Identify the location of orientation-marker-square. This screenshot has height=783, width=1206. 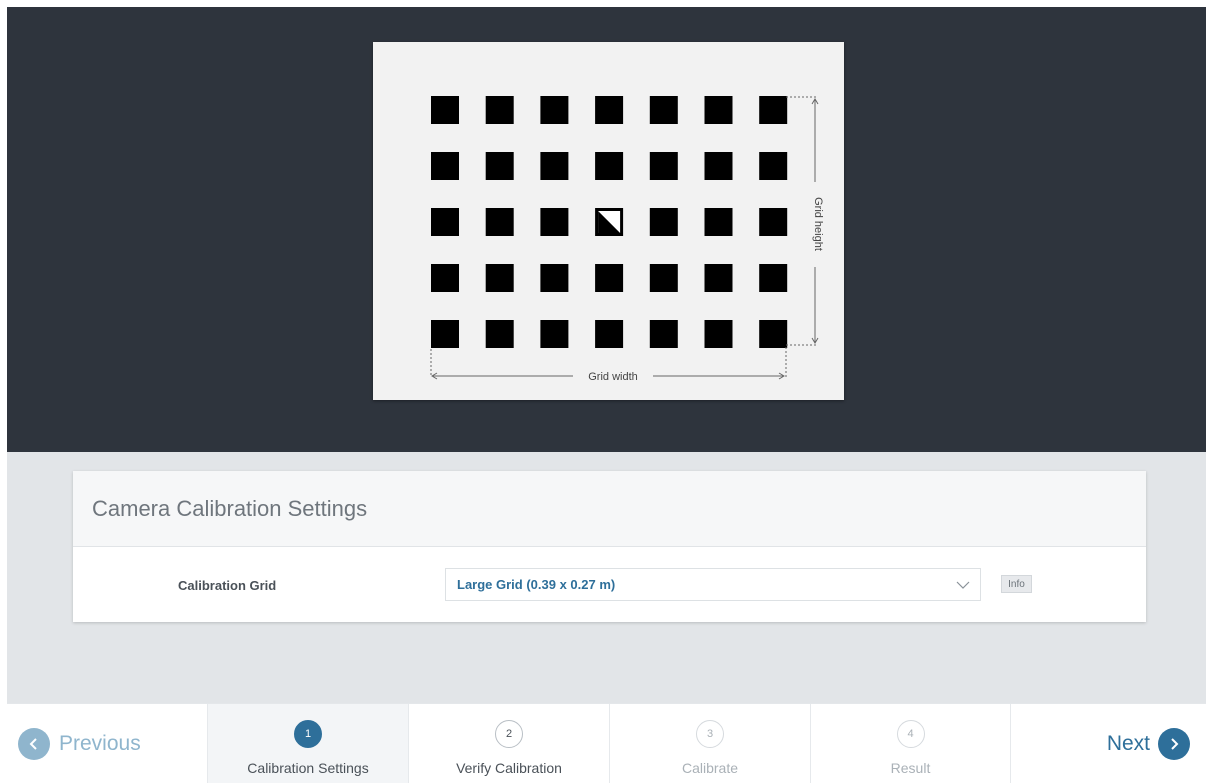
(609, 222).